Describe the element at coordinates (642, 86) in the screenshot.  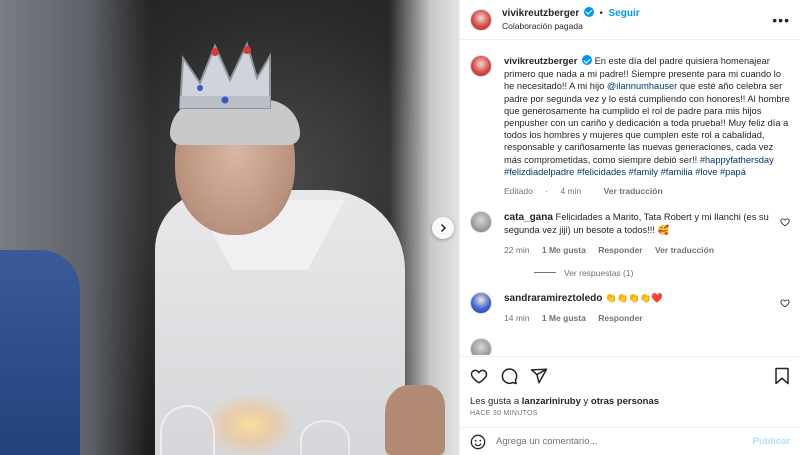
I see `mention-link: @ilannumhauser` at that location.